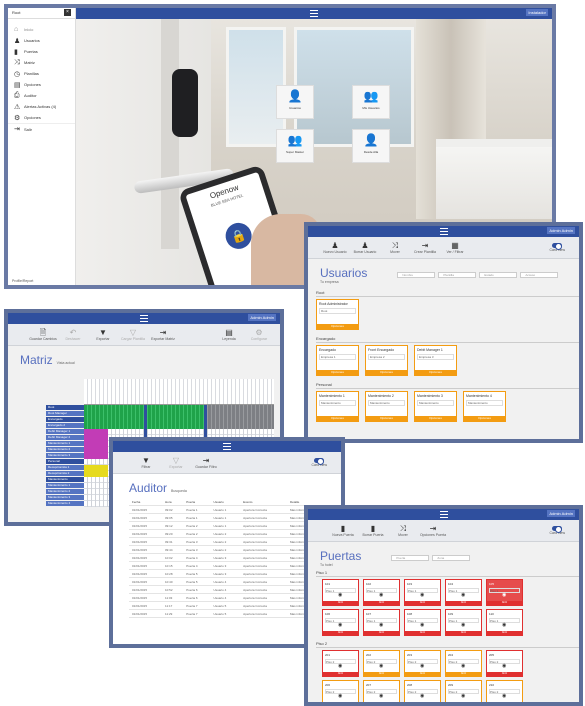 Image resolution: width=585 pixels, height=706 pixels. I want to click on undo-button: ↶ Deshacer, so click(73, 334).